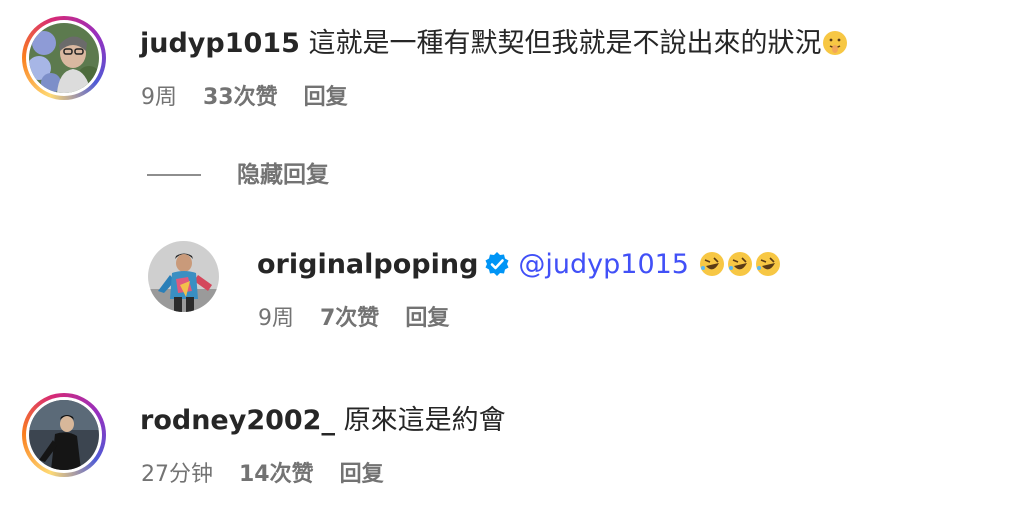 This screenshot has height=516, width=1020. Describe the element at coordinates (565, 43) in the screenshot. I see `comment-text: 這就是一種有默契但我就是不說出來的狀況` at that location.